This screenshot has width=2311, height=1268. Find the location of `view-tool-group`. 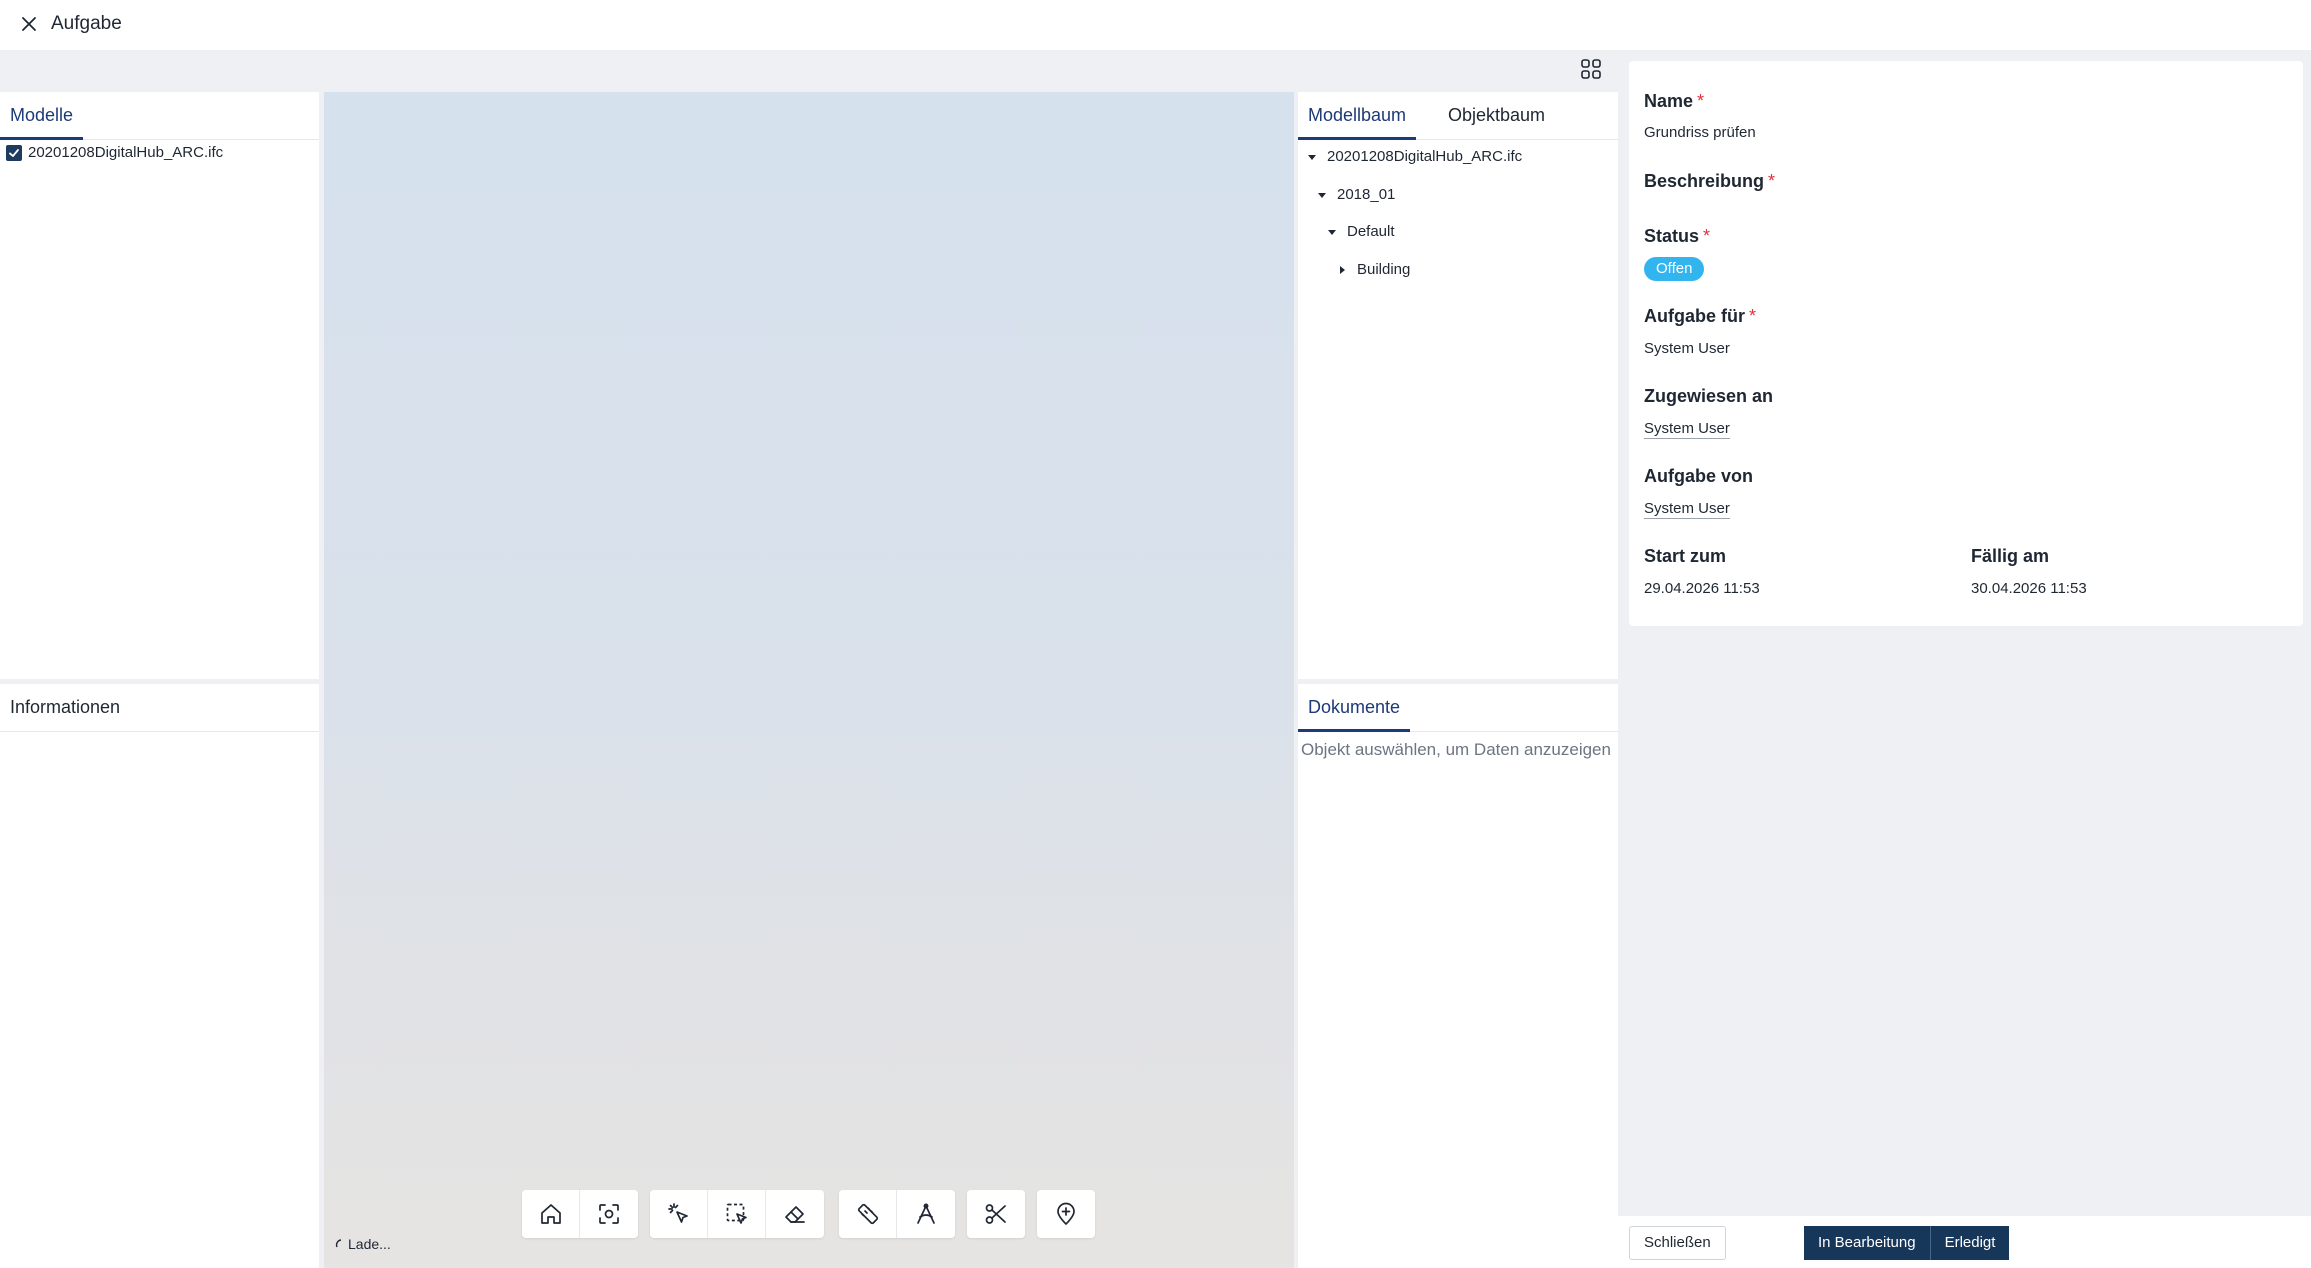

view-tool-group is located at coordinates (580, 1214).